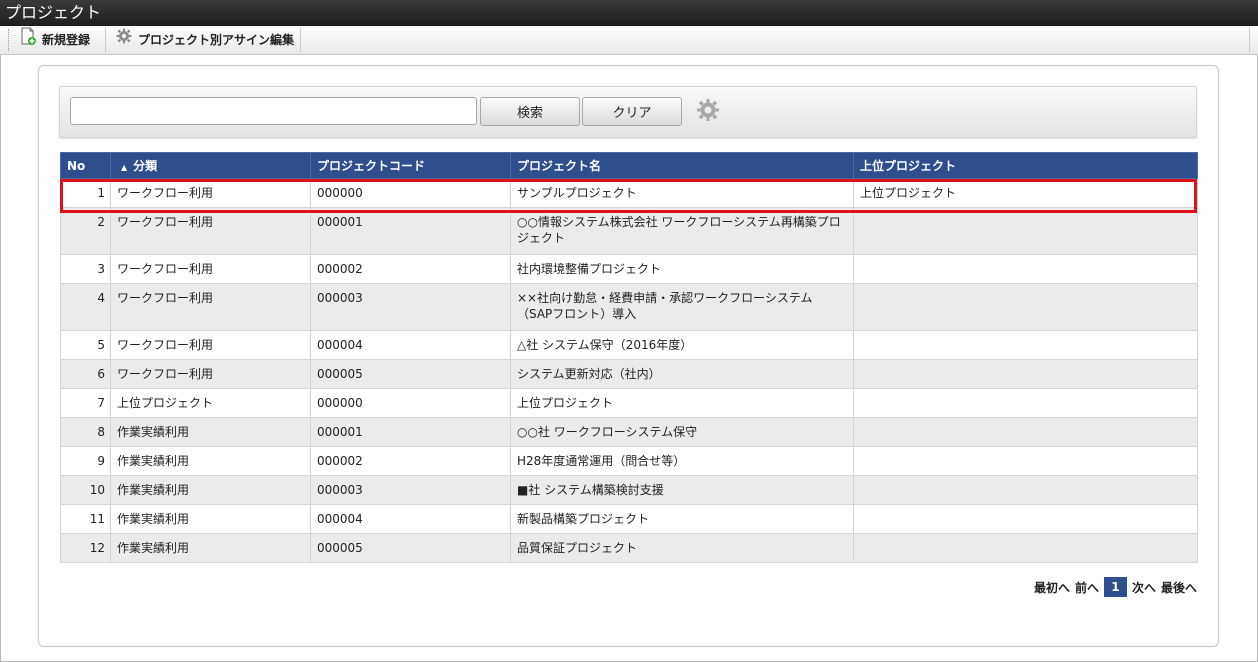  Describe the element at coordinates (682, 519) in the screenshot. I see `cell-name: 新製品構築プロジェクト` at that location.